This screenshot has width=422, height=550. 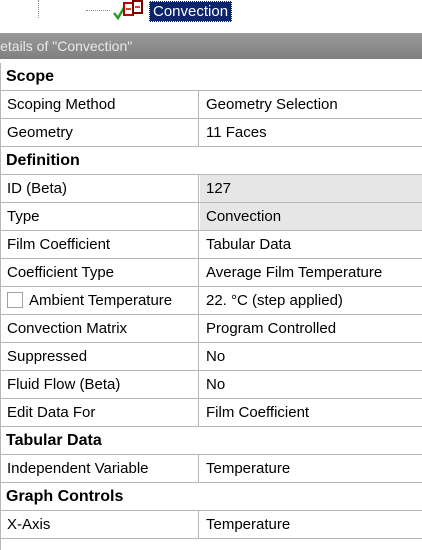 What do you see at coordinates (37, 188) in the screenshot?
I see `property-name-text: ID (Beta)` at bounding box center [37, 188].